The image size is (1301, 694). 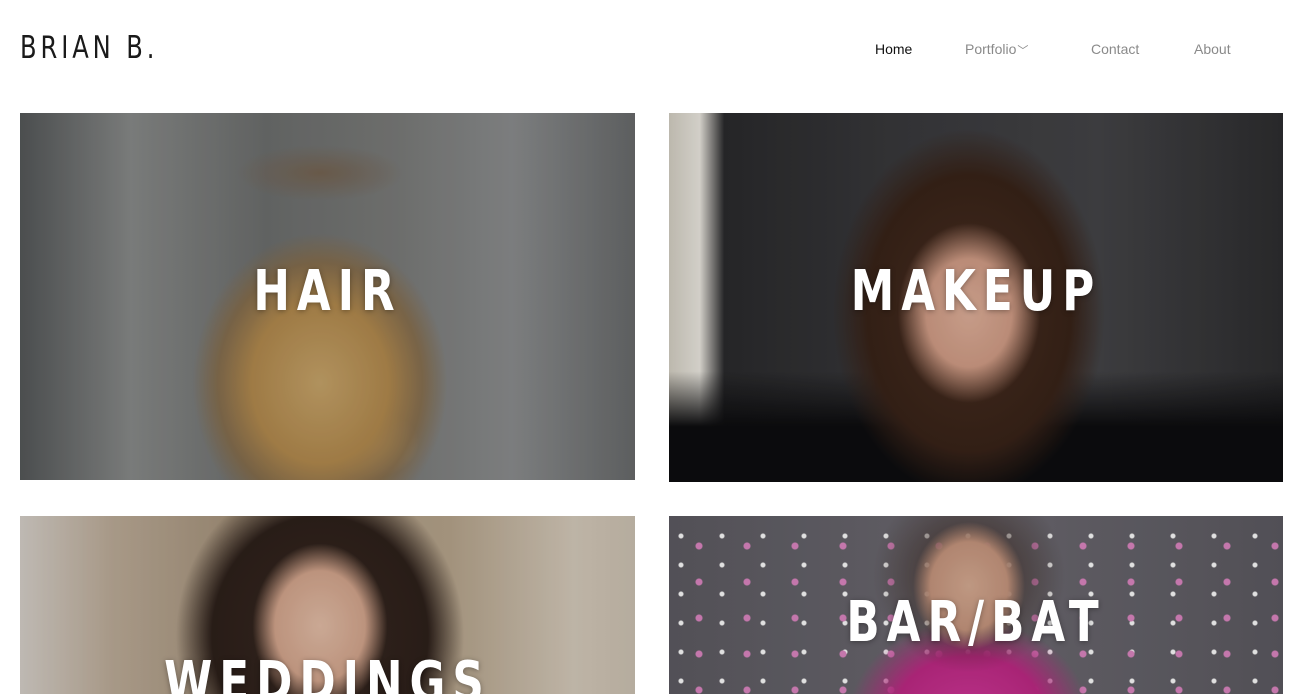 What do you see at coordinates (1023, 51) in the screenshot?
I see `chevron-down-icon: ﹀` at bounding box center [1023, 51].